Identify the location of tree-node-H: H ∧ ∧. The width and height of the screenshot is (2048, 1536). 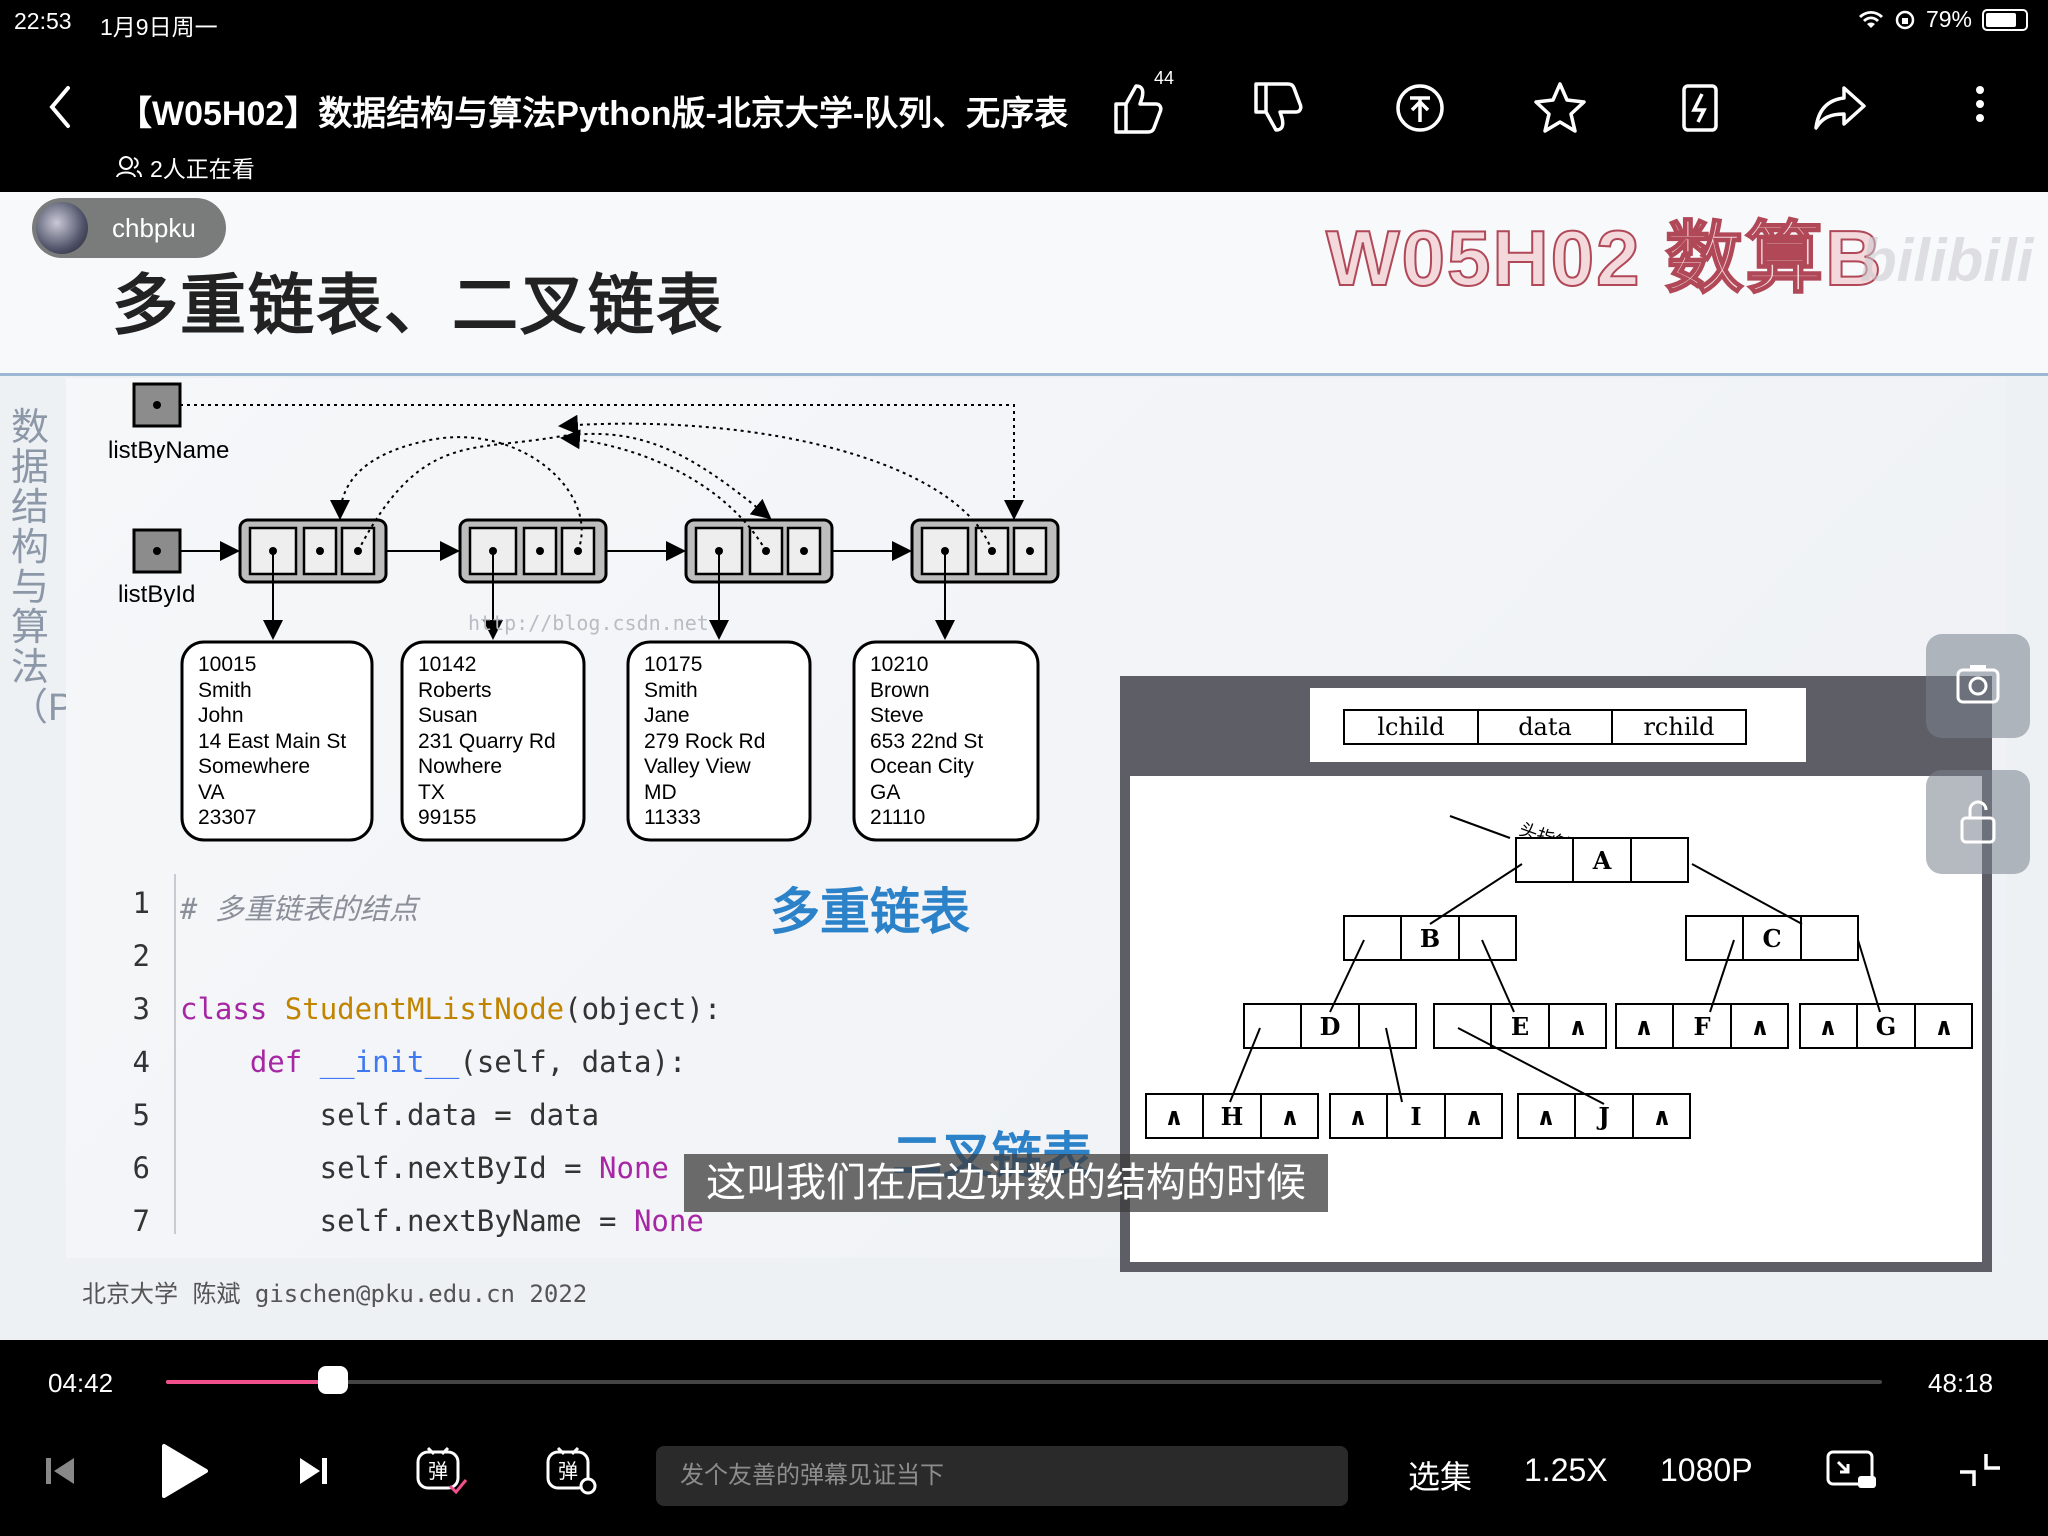
(1232, 1116).